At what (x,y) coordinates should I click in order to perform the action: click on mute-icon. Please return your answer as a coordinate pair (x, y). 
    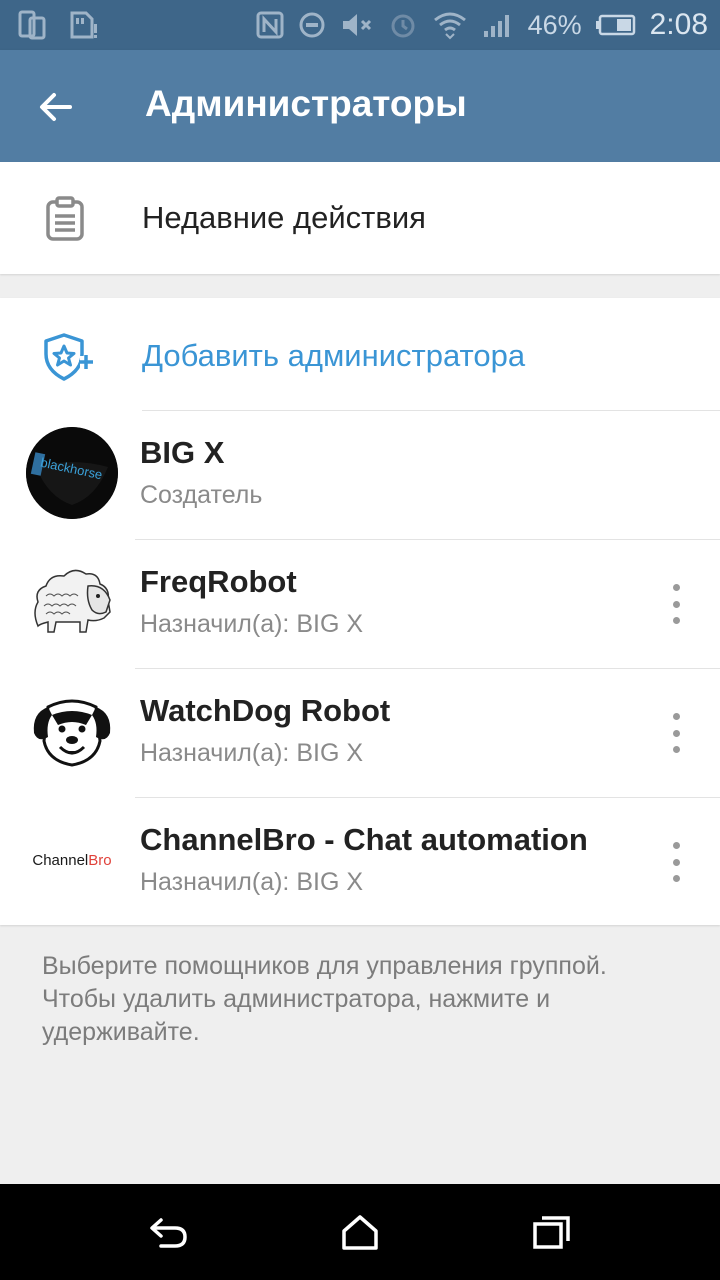
    Looking at the image, I should click on (357, 25).